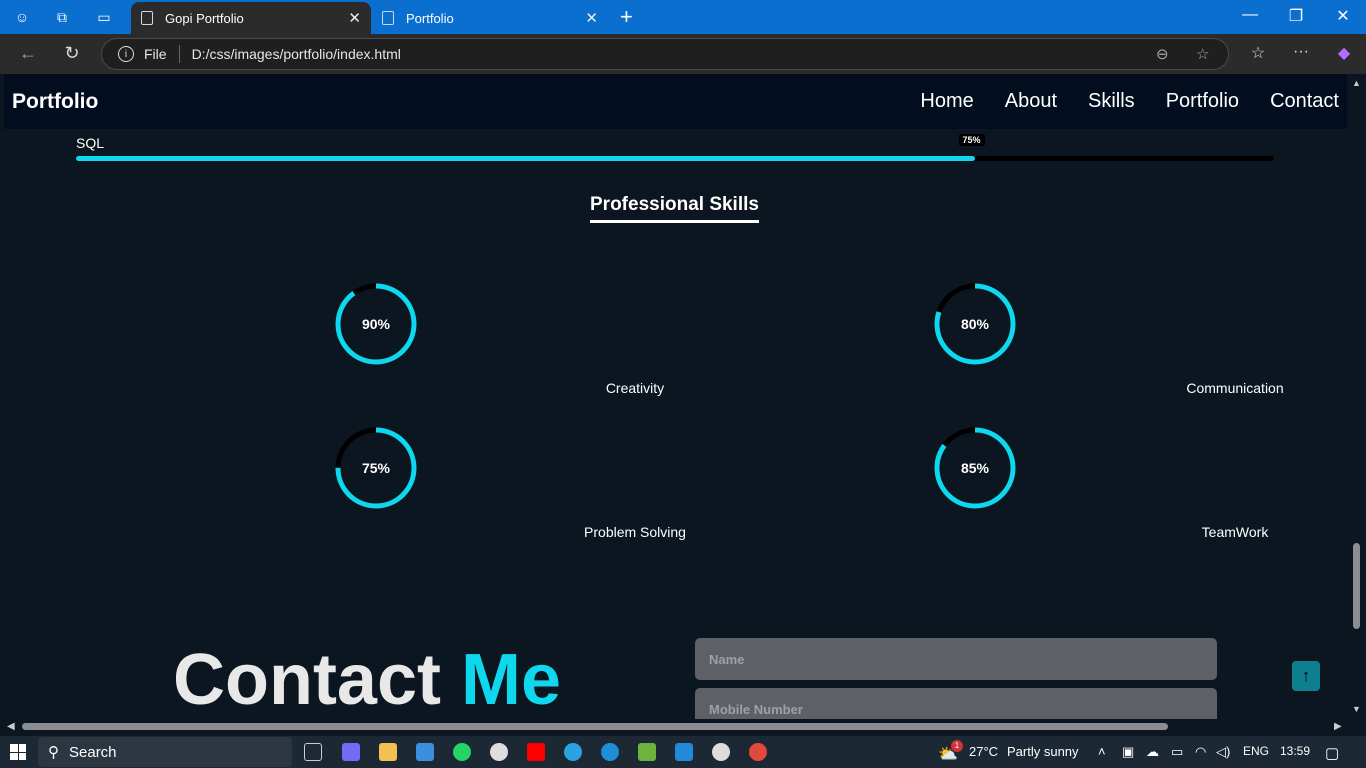 The height and width of the screenshot is (768, 1366). I want to click on restore-icon: ❐, so click(1296, 16).